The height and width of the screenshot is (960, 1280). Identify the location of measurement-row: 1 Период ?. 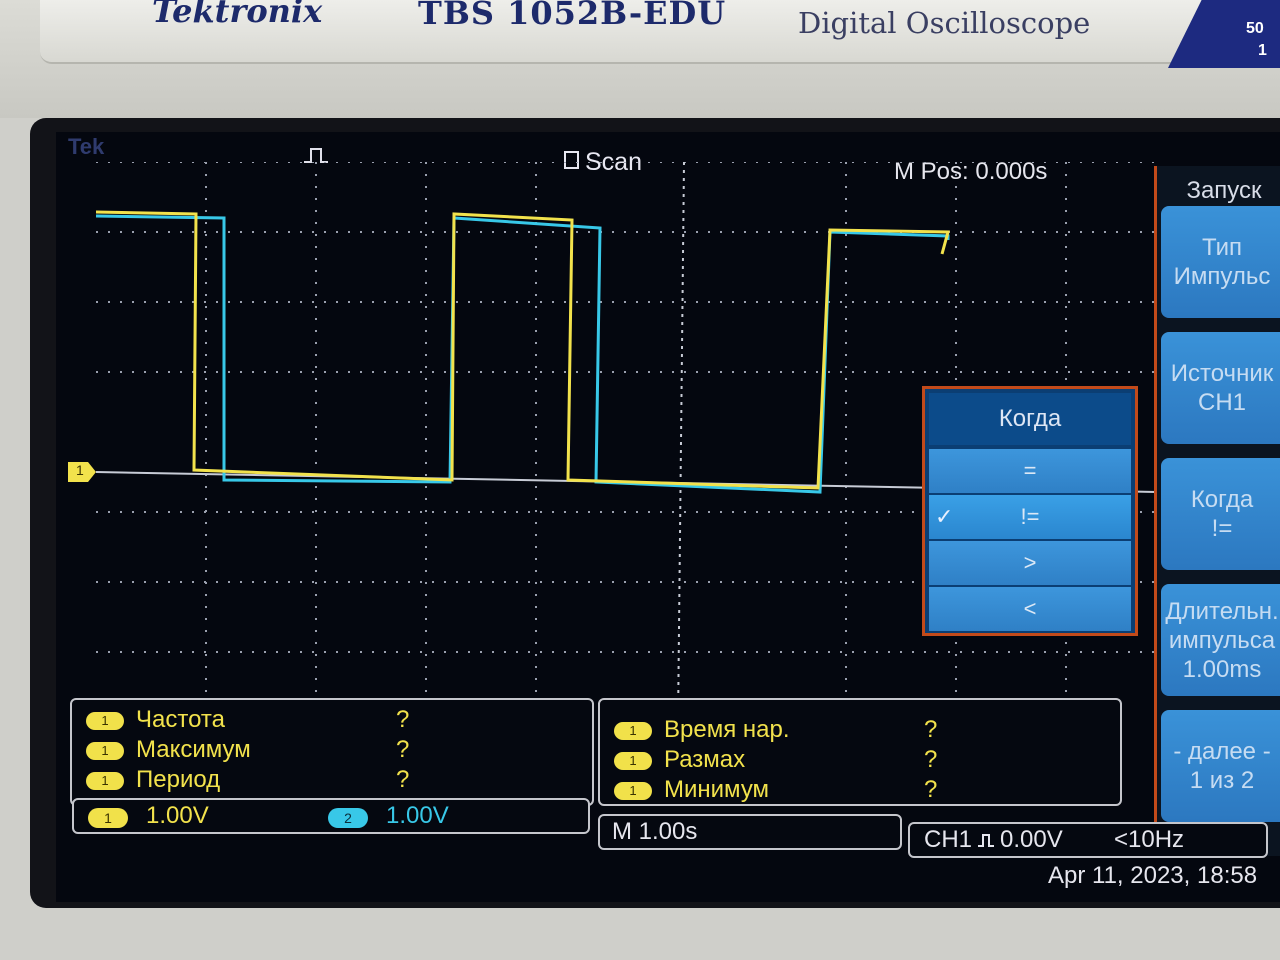
(346, 782).